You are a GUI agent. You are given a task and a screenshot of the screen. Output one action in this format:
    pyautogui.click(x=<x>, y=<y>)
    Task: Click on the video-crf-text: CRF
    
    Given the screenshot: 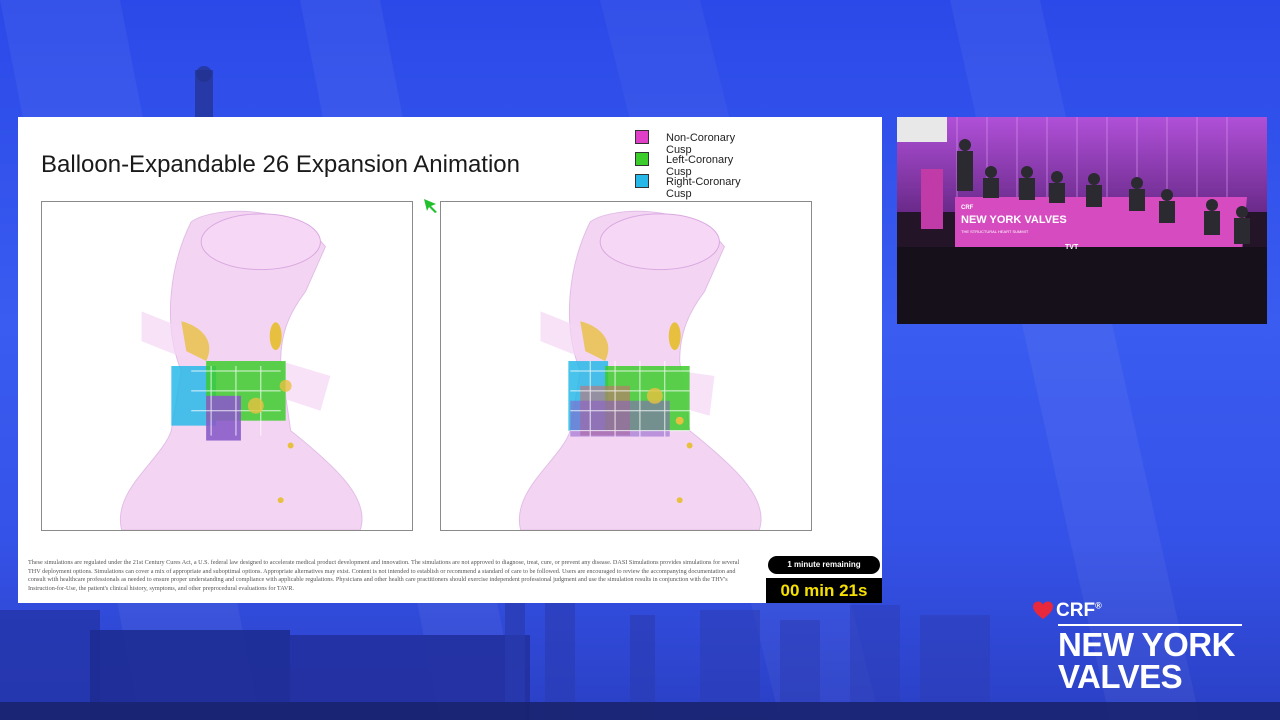 What is the action you would take?
    pyautogui.click(x=967, y=208)
    